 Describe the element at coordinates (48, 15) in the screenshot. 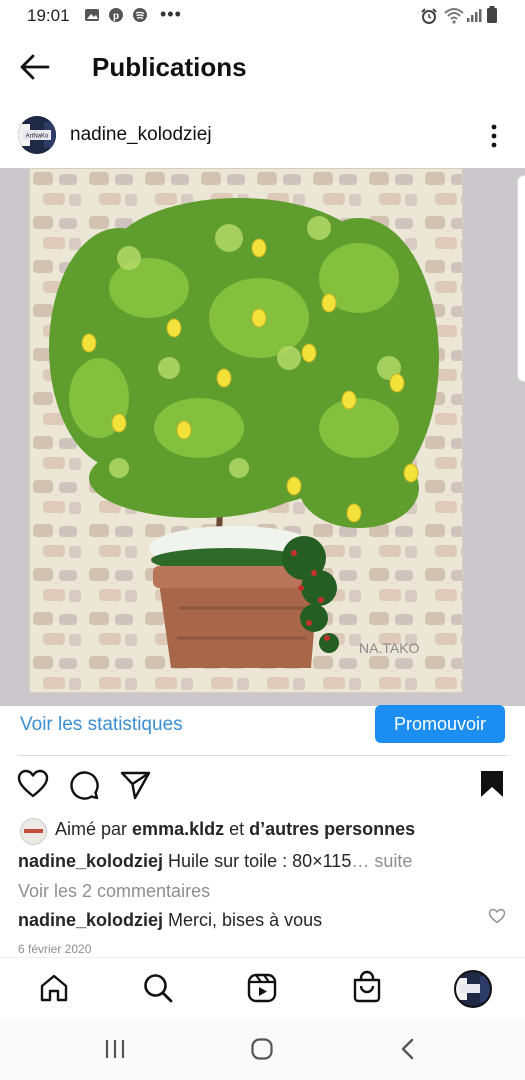

I see `status-time: 19:01` at that location.